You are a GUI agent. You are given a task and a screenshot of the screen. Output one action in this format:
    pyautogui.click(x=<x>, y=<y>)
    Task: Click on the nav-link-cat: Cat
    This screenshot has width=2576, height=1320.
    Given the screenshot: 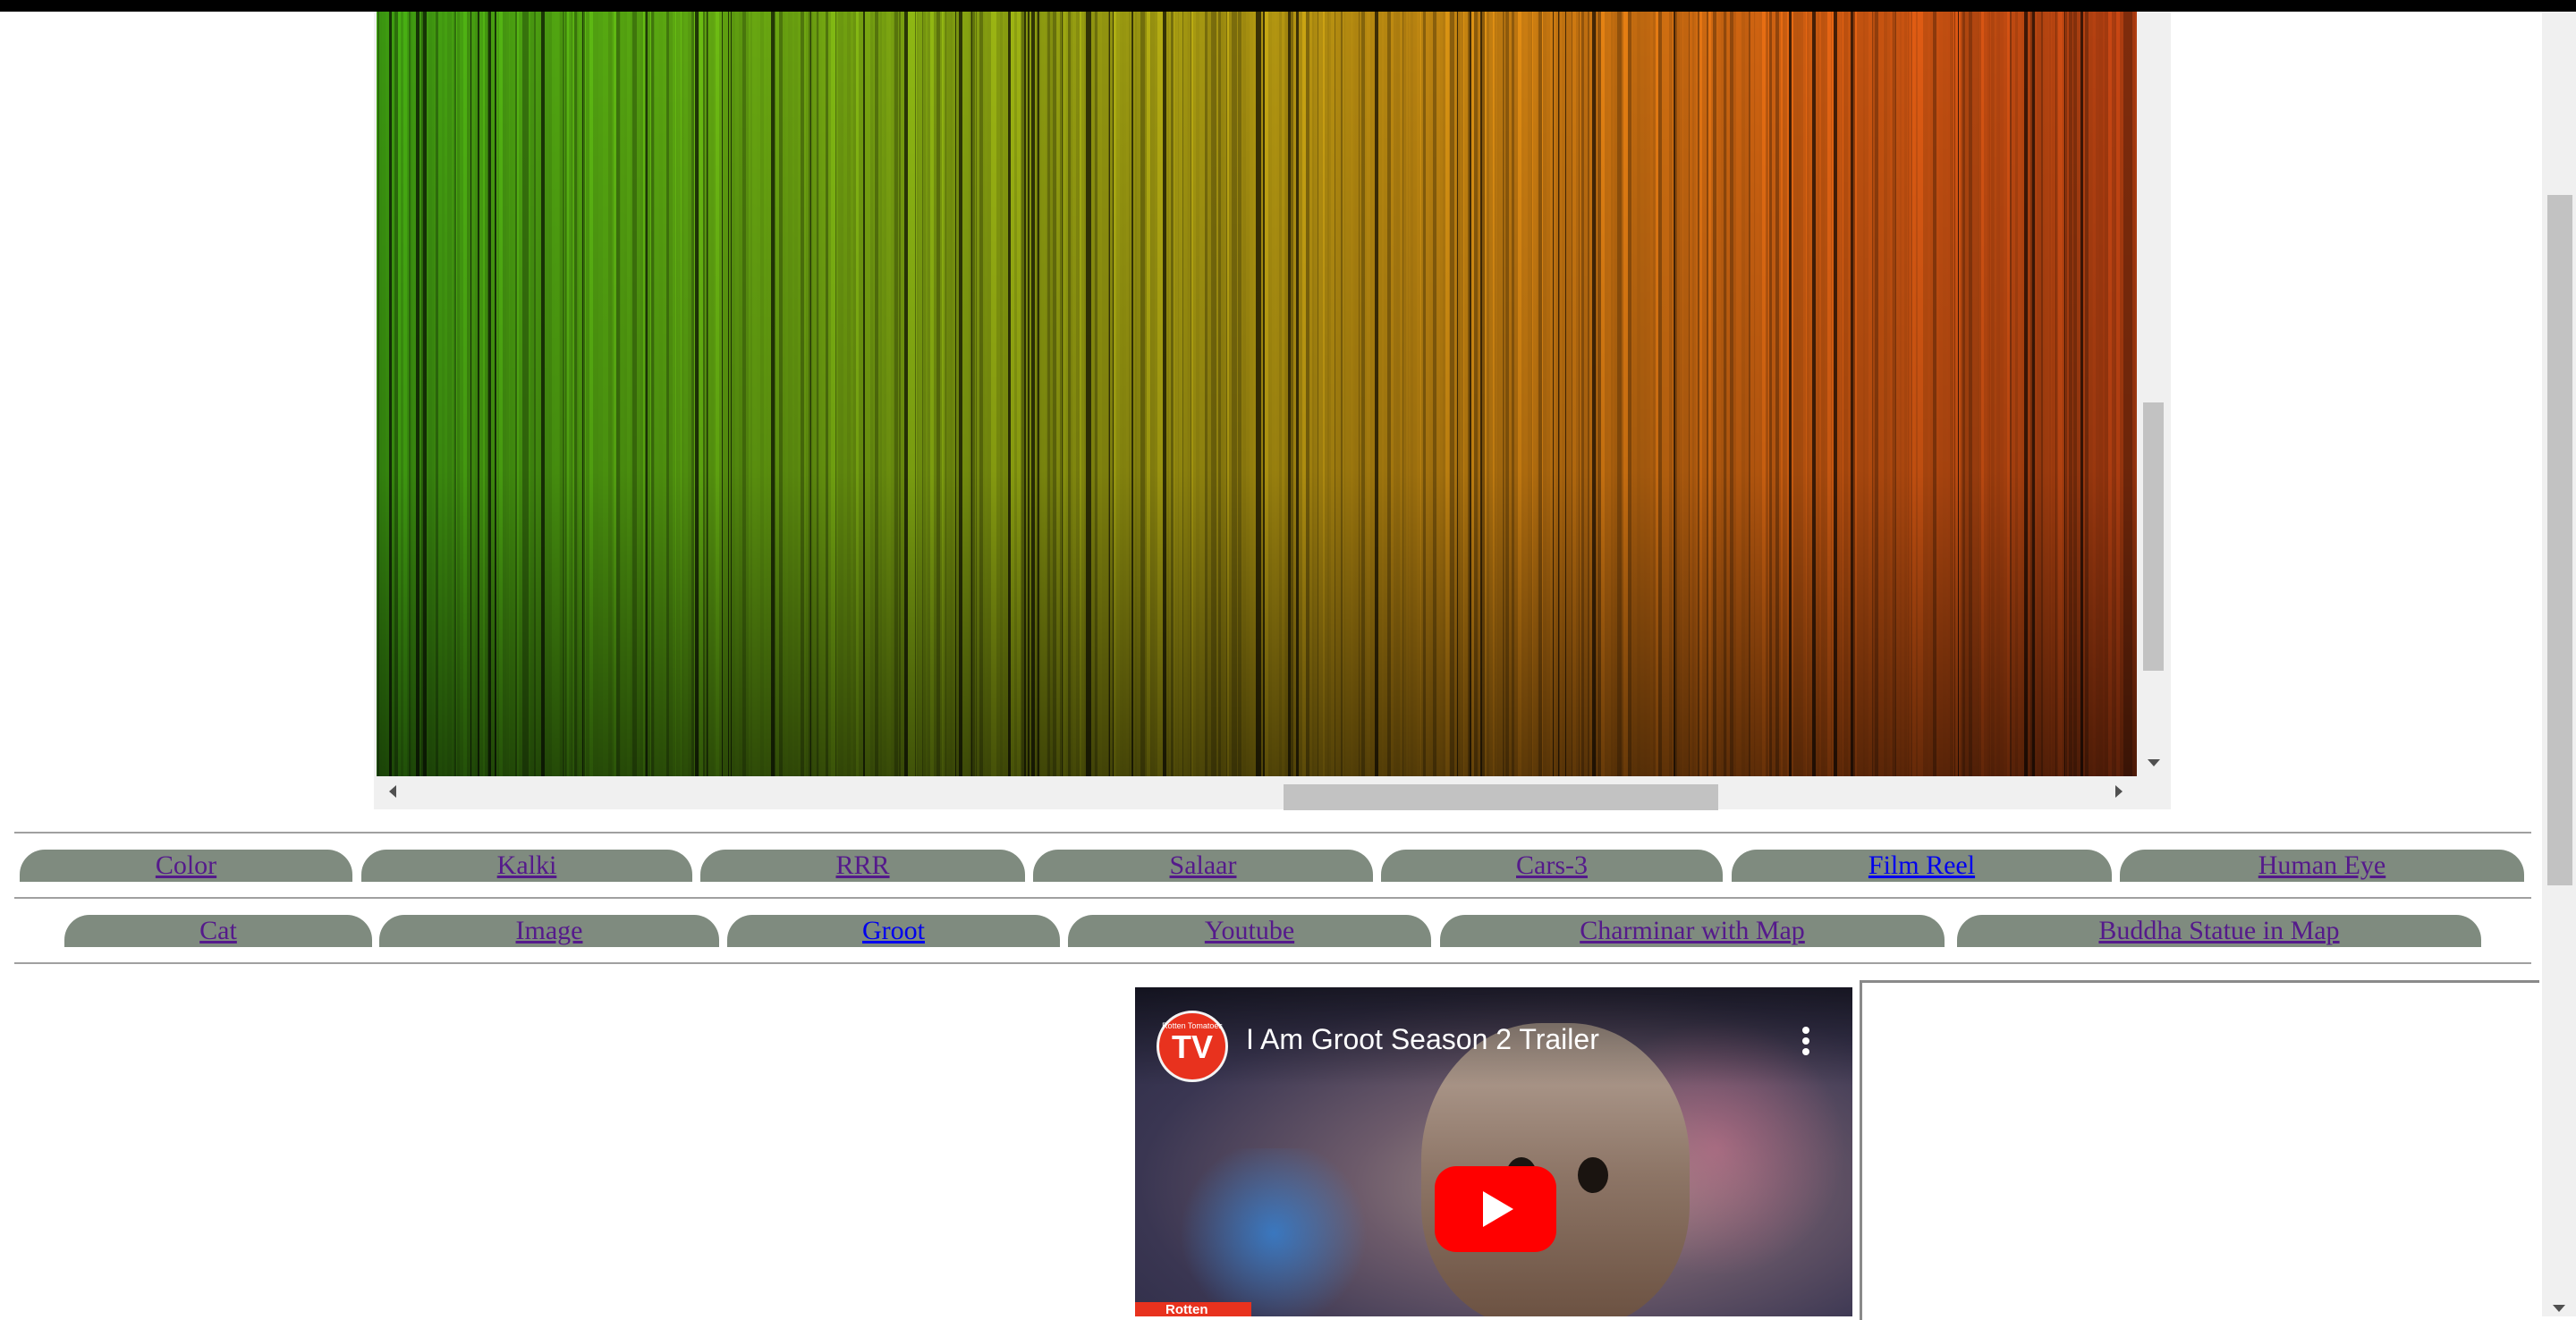 What is the action you would take?
    pyautogui.click(x=218, y=931)
    